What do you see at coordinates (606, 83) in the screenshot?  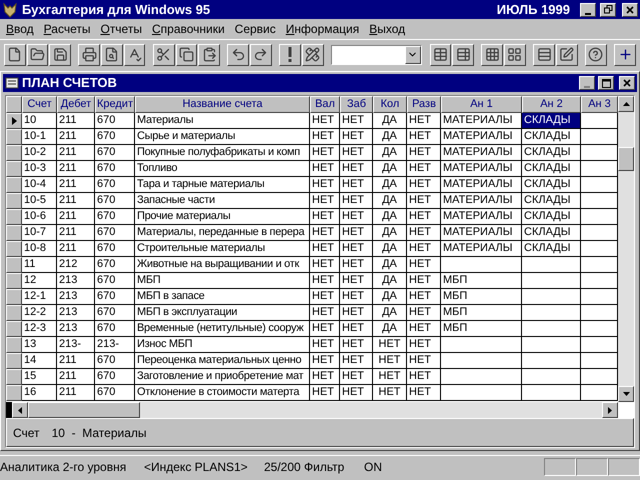 I see `maximize-button` at bounding box center [606, 83].